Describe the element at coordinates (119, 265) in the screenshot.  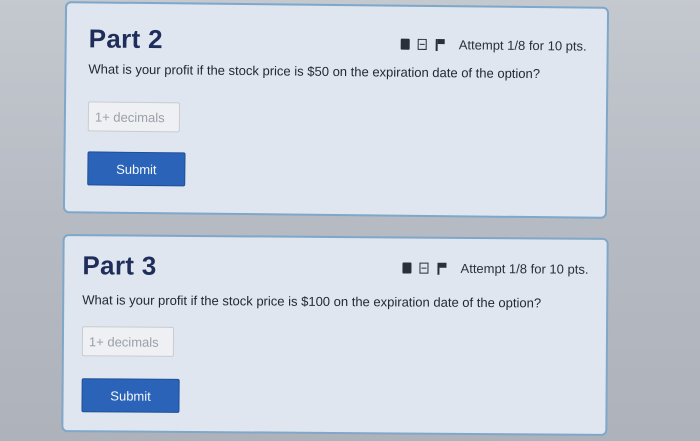
I see `part-title: Part 3` at that location.